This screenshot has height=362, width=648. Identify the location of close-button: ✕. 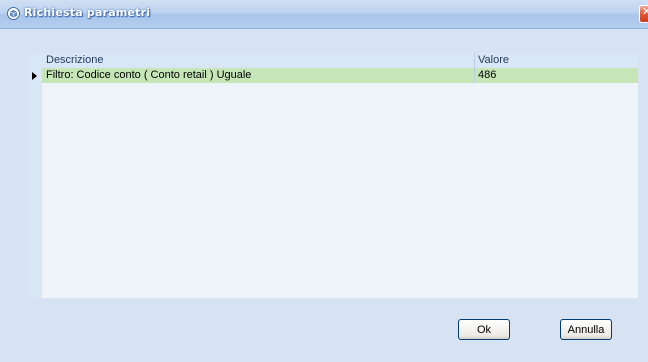
(643, 14).